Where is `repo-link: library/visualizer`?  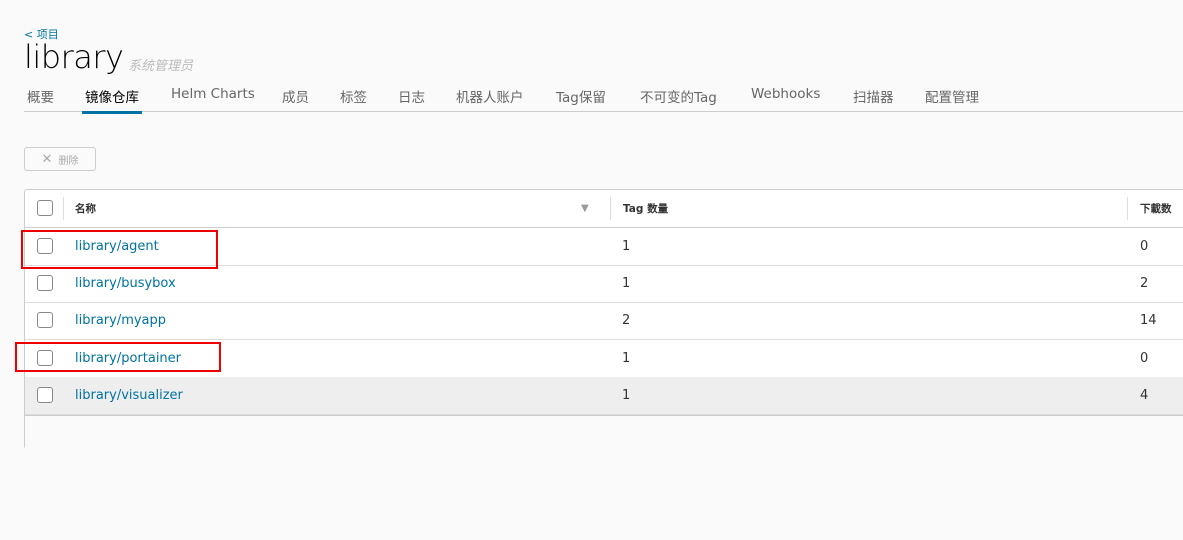
repo-link: library/visualizer is located at coordinates (129, 395).